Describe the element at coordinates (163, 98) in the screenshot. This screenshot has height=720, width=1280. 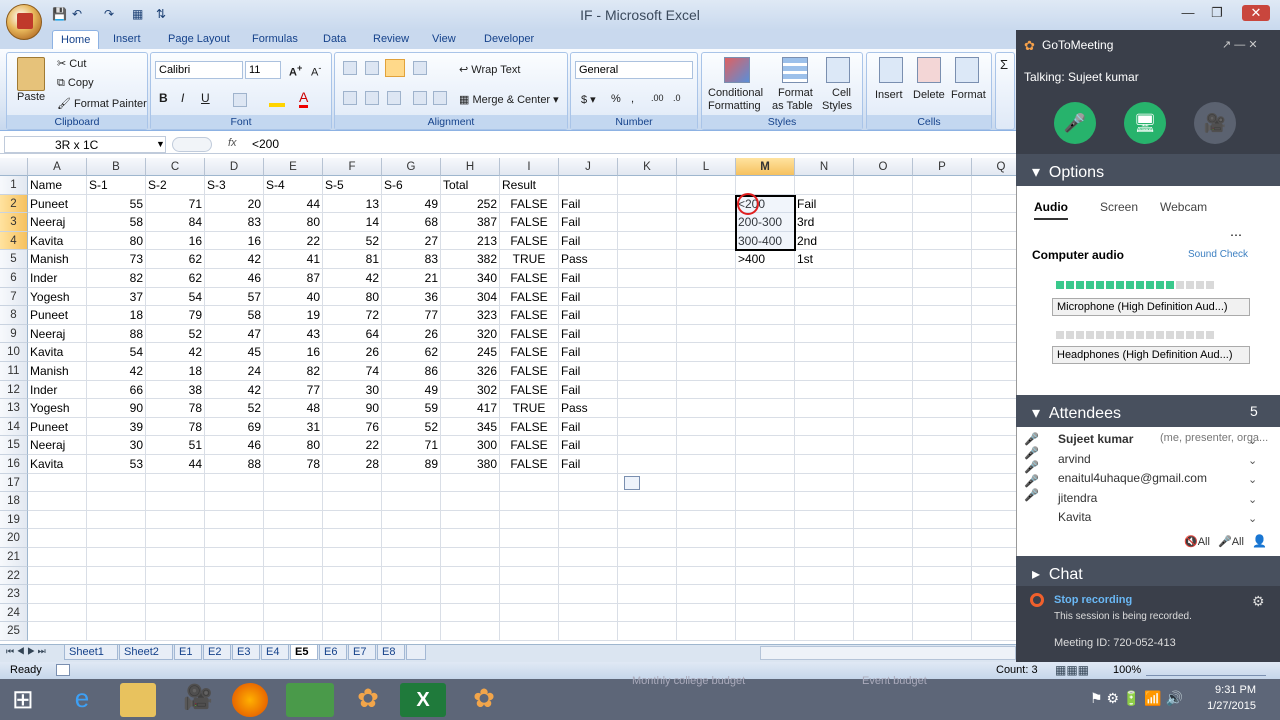
I see `bold-icon: B` at that location.